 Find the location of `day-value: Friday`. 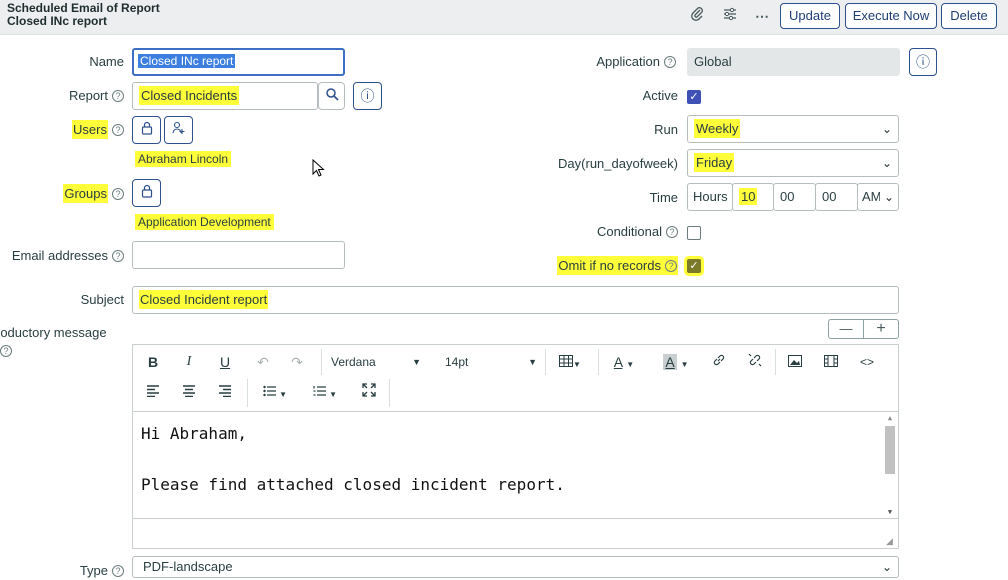

day-value: Friday is located at coordinates (714, 162).